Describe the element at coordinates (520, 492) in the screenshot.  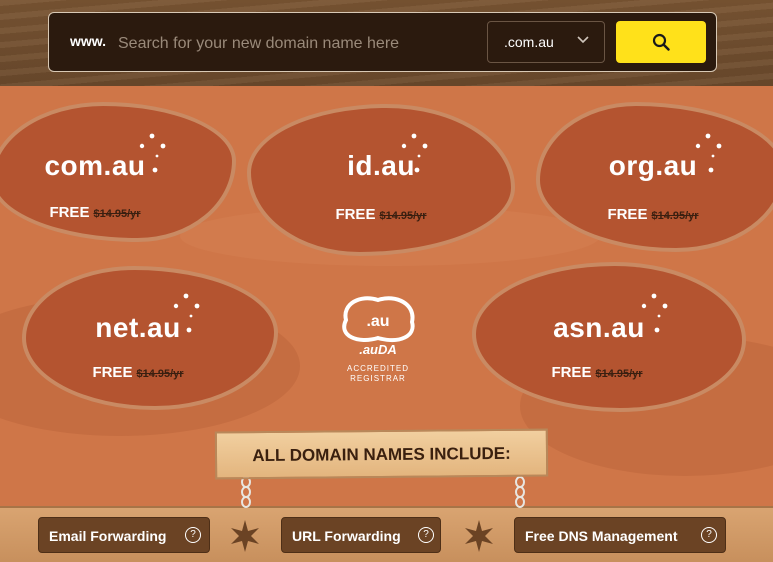
I see `chain-link-right` at that location.